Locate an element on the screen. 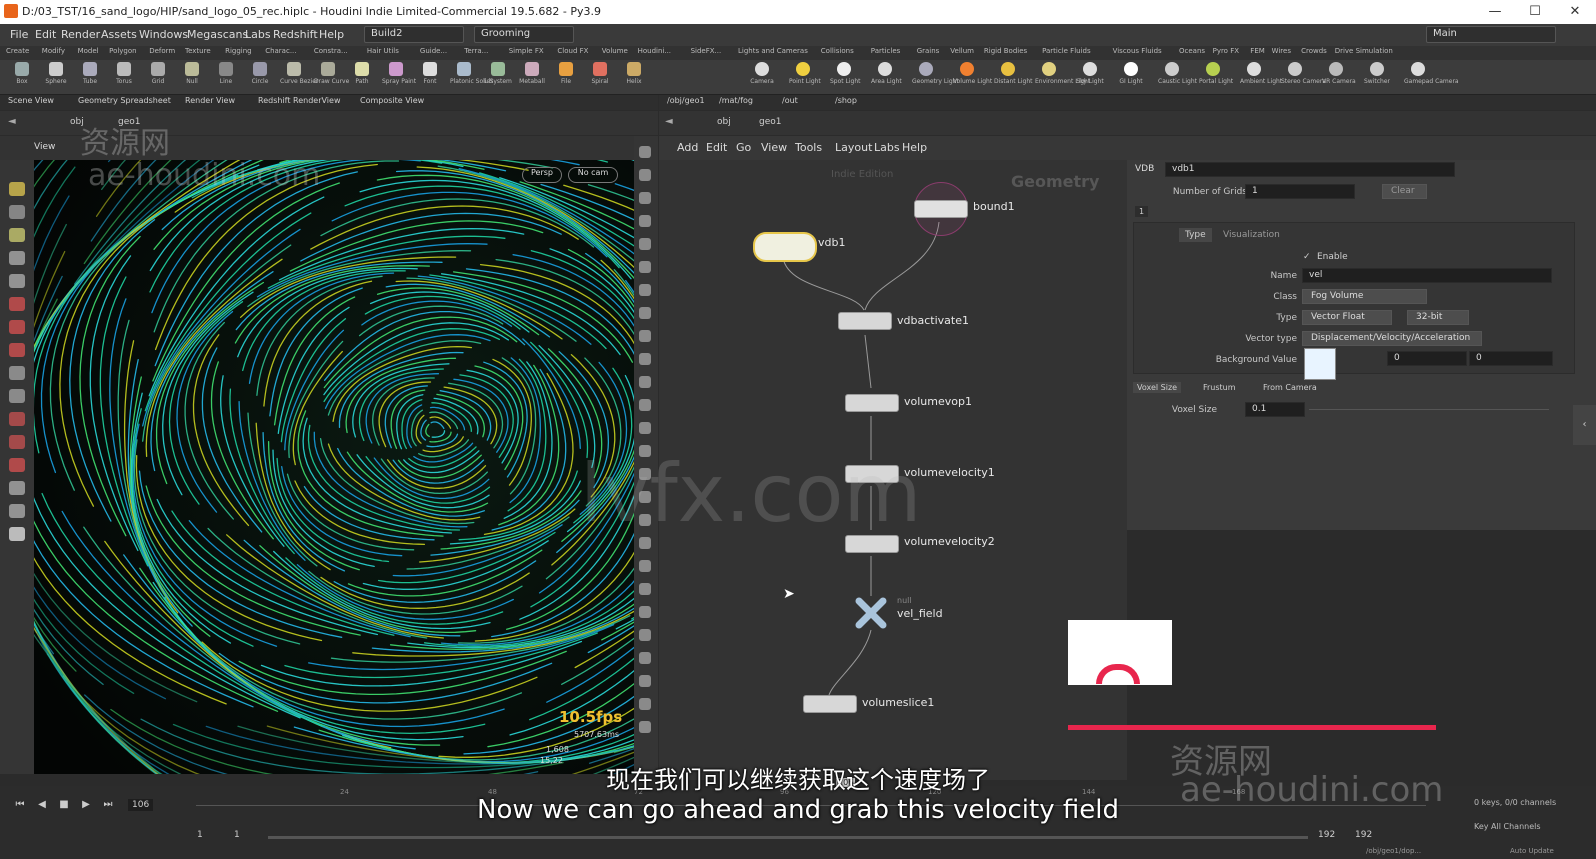  net-menu-view: View is located at coordinates (774, 147).